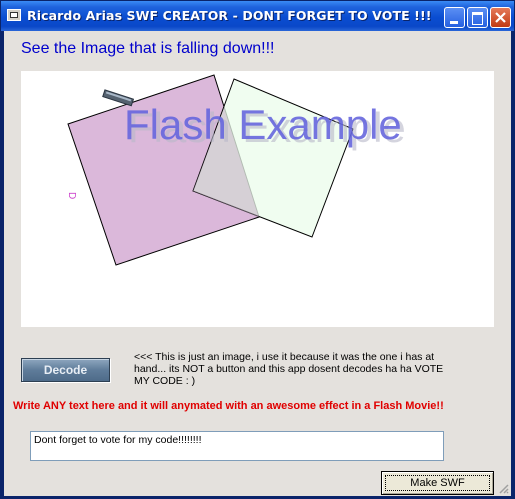 This screenshot has width=515, height=499. Describe the element at coordinates (454, 17) in the screenshot. I see `minimize-button` at that location.